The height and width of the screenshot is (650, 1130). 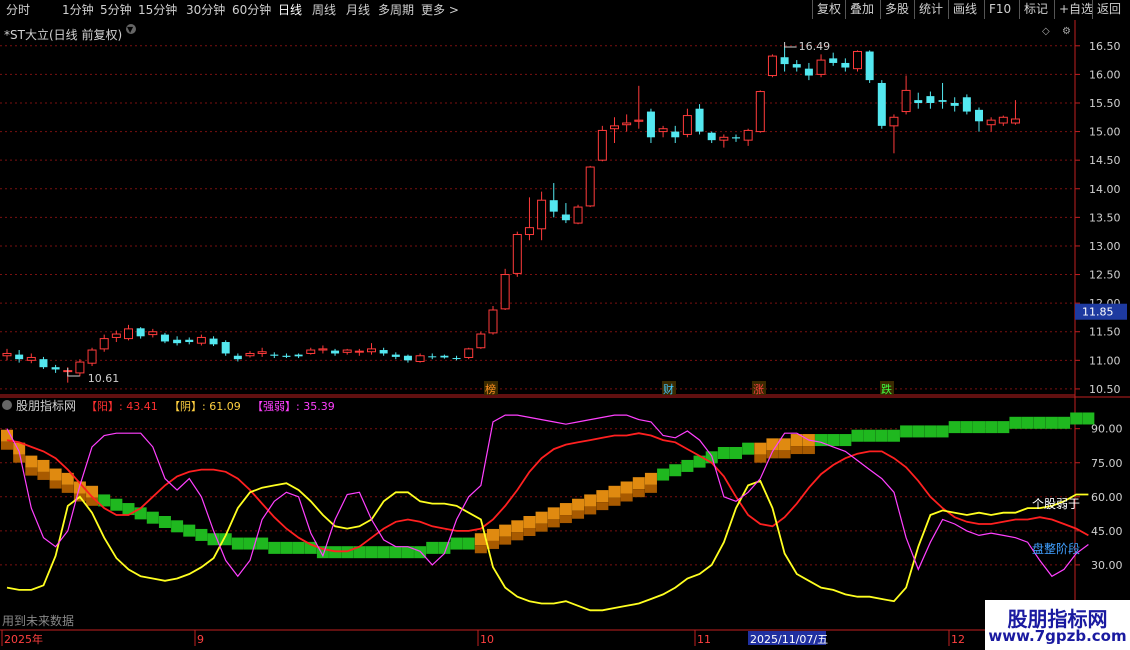 What do you see at coordinates (1105, 389) in the screenshot?
I see `price-tick-label: 10.50` at bounding box center [1105, 389].